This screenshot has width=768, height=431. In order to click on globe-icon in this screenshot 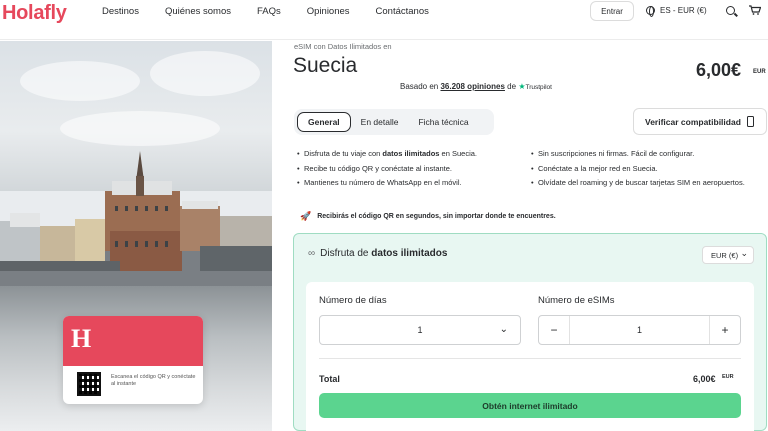, I will do `click(650, 11)`.